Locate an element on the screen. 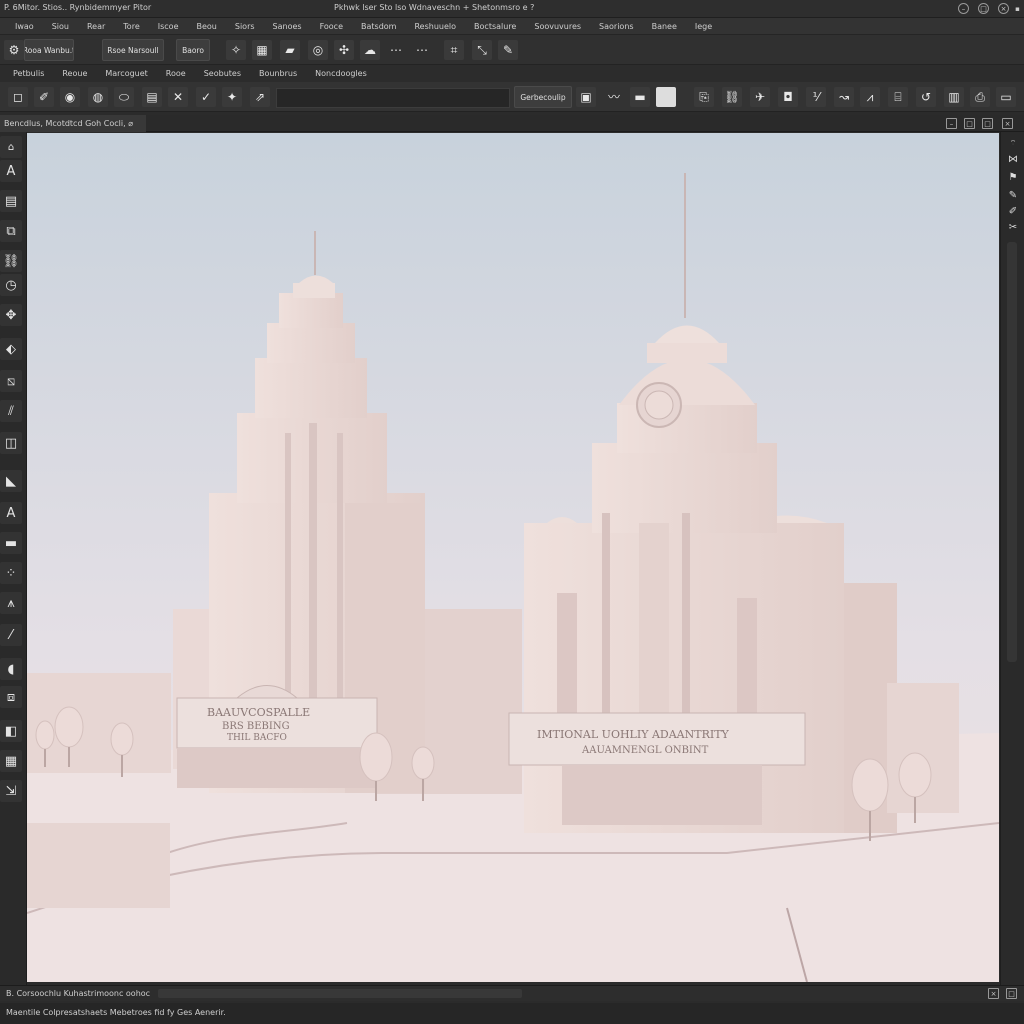  paint-icon: ◖ is located at coordinates (11, 669).